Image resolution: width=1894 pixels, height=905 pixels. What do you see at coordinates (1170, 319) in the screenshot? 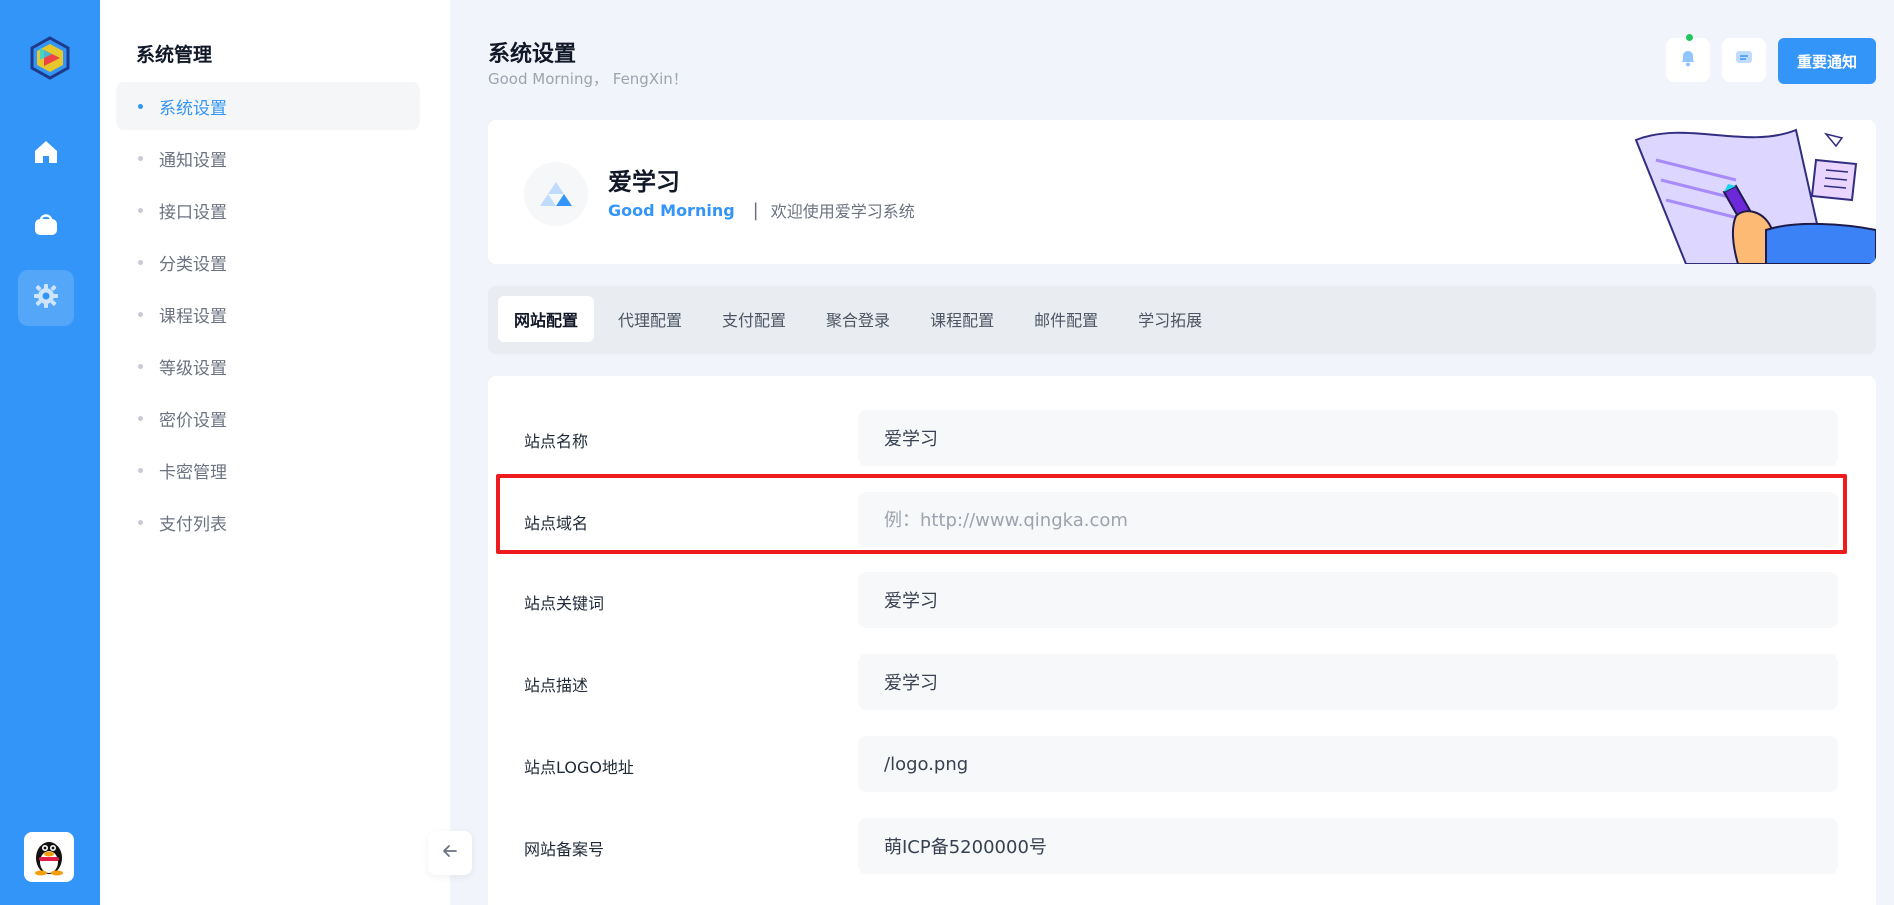
I see `tab-study-extension: 学习拓展` at bounding box center [1170, 319].